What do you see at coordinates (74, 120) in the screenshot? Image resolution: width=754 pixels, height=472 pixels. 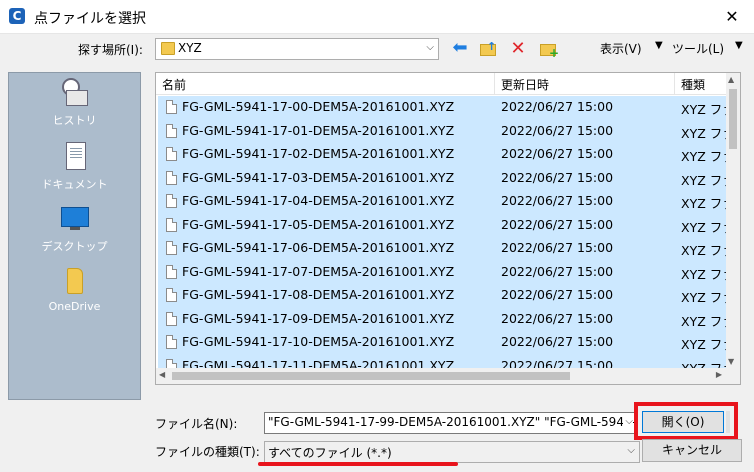 I see `place-label: ヒストリ` at bounding box center [74, 120].